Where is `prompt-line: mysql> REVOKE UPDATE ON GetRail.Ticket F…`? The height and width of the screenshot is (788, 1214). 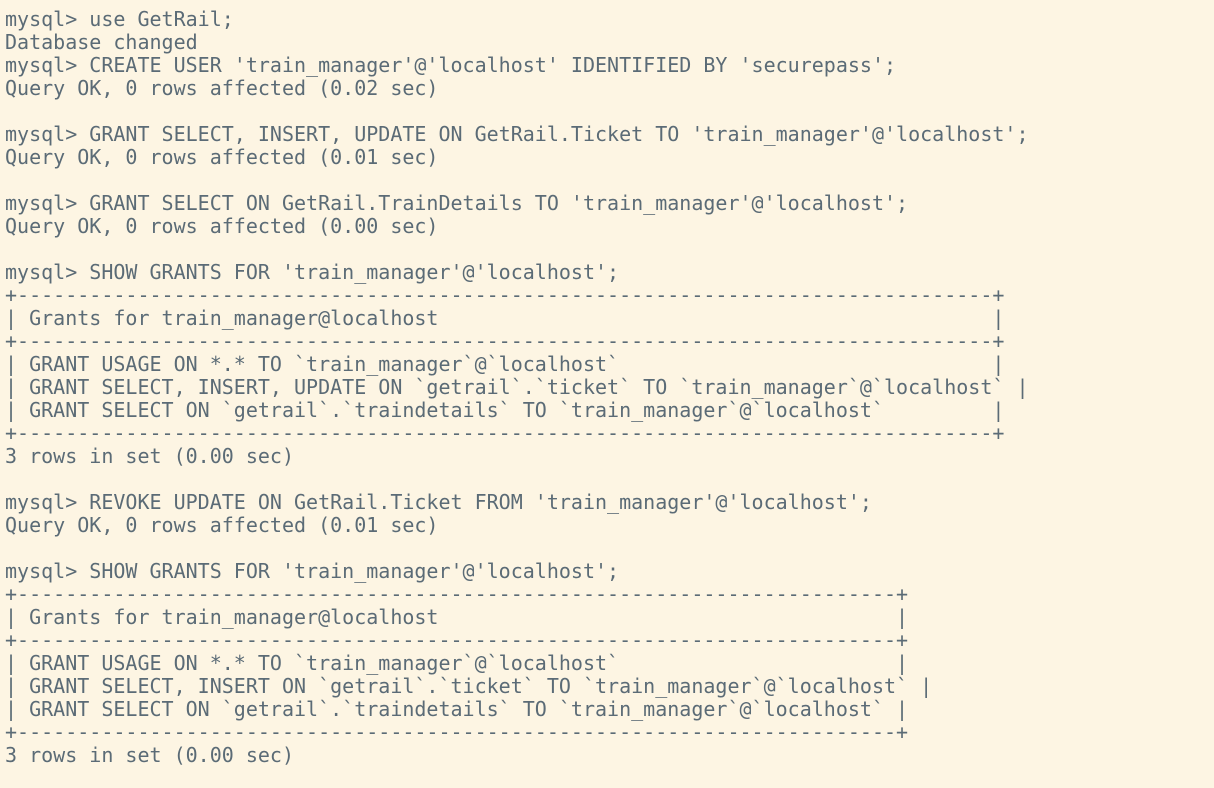
prompt-line: mysql> REVOKE UPDATE ON GetRail.Ticket F… is located at coordinates (438, 502).